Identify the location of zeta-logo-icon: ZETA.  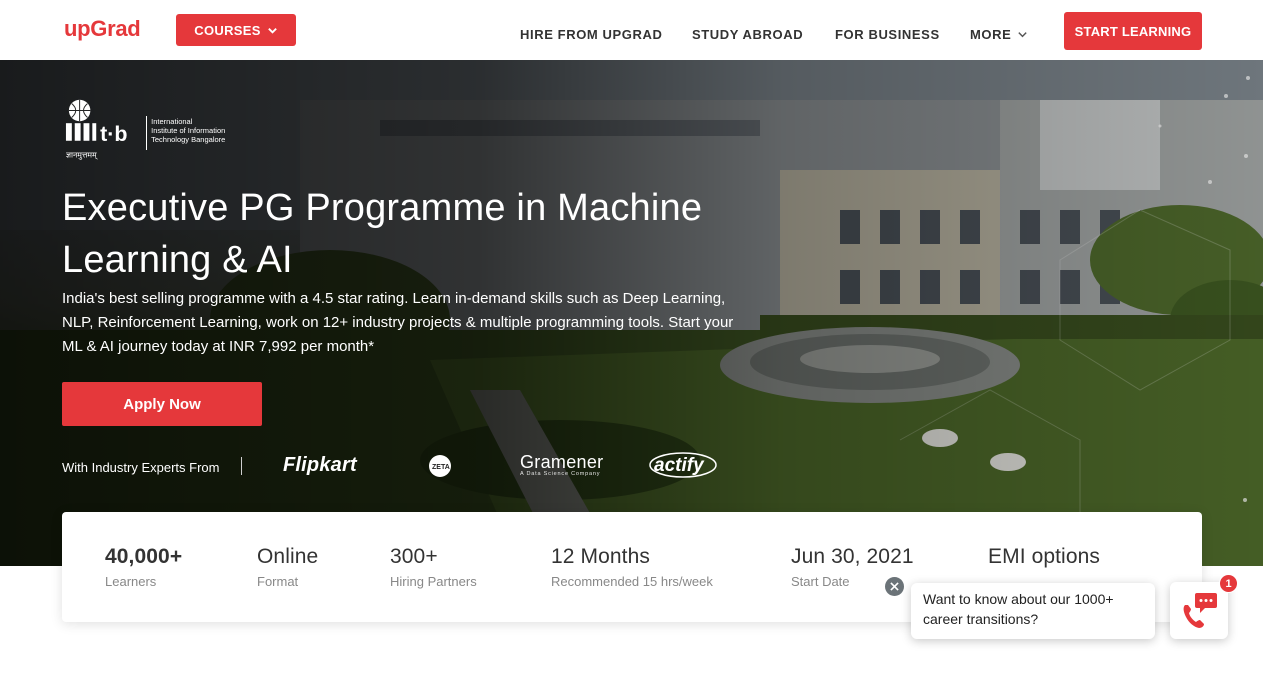
(440, 466).